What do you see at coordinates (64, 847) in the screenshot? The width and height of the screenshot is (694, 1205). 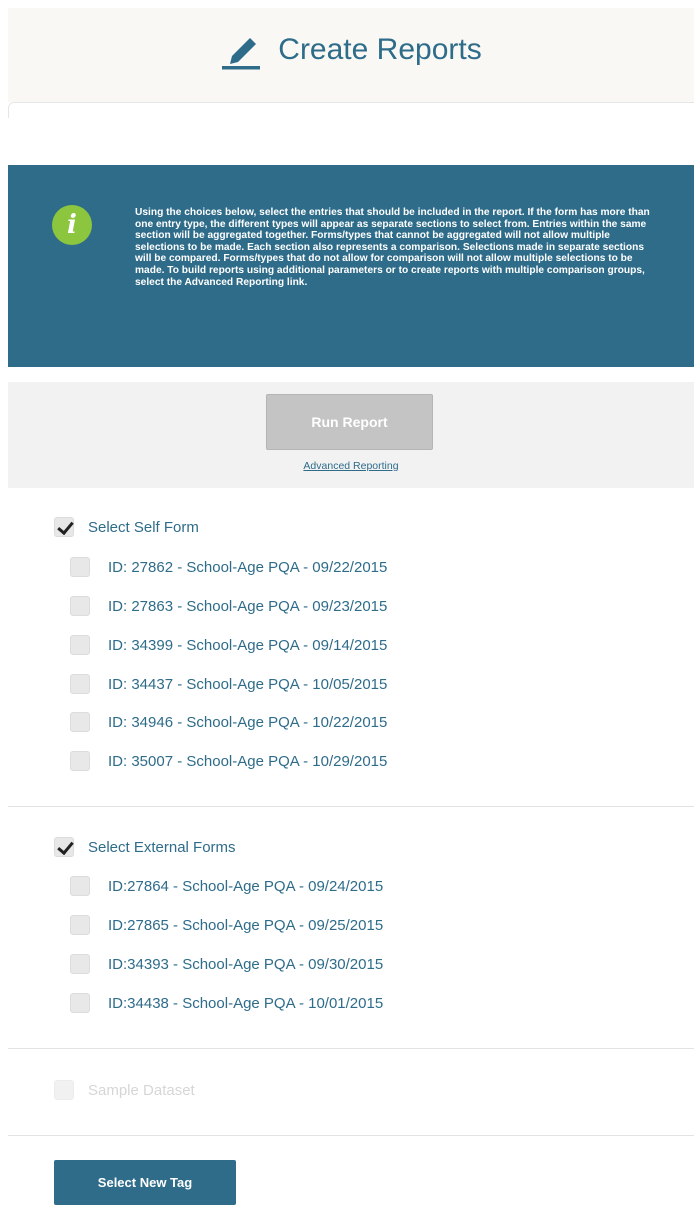 I see `external-forms-checkbox` at bounding box center [64, 847].